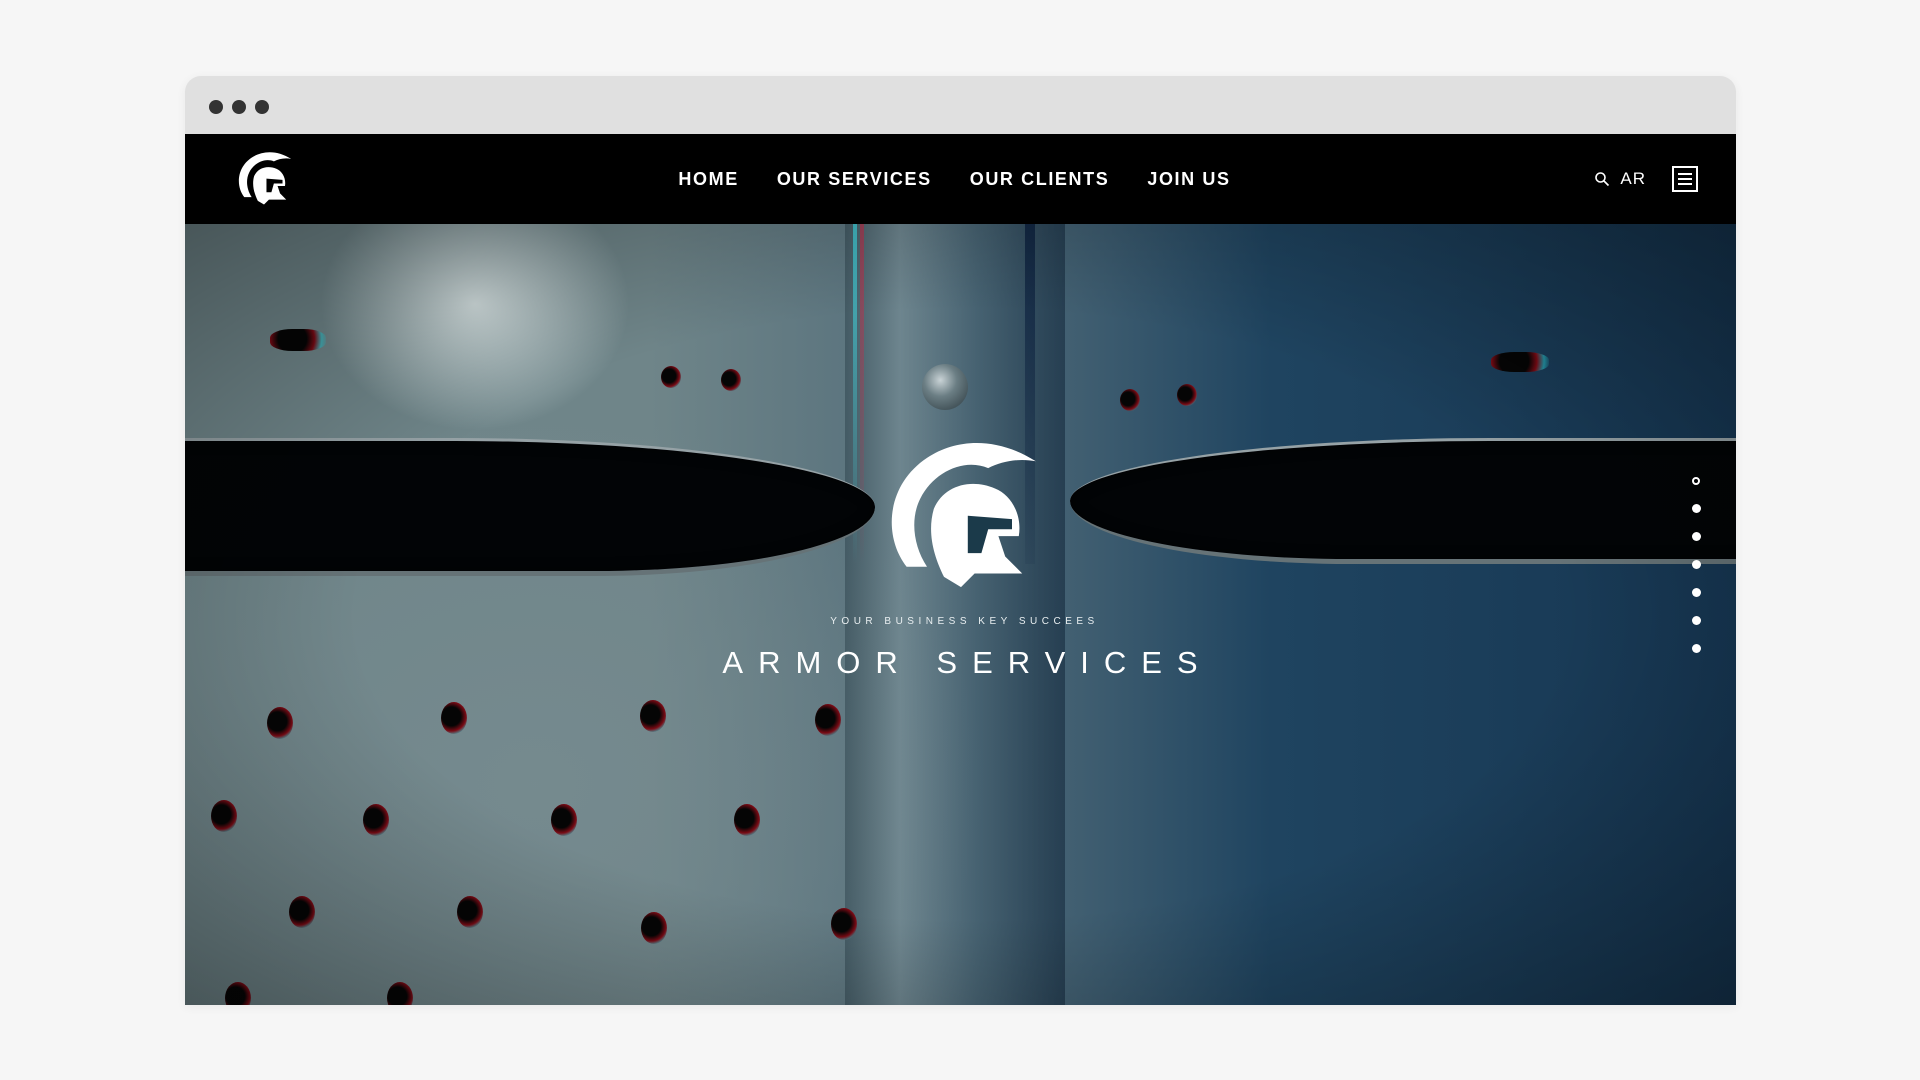  What do you see at coordinates (1696, 481) in the screenshot?
I see `slide-dot-active` at bounding box center [1696, 481].